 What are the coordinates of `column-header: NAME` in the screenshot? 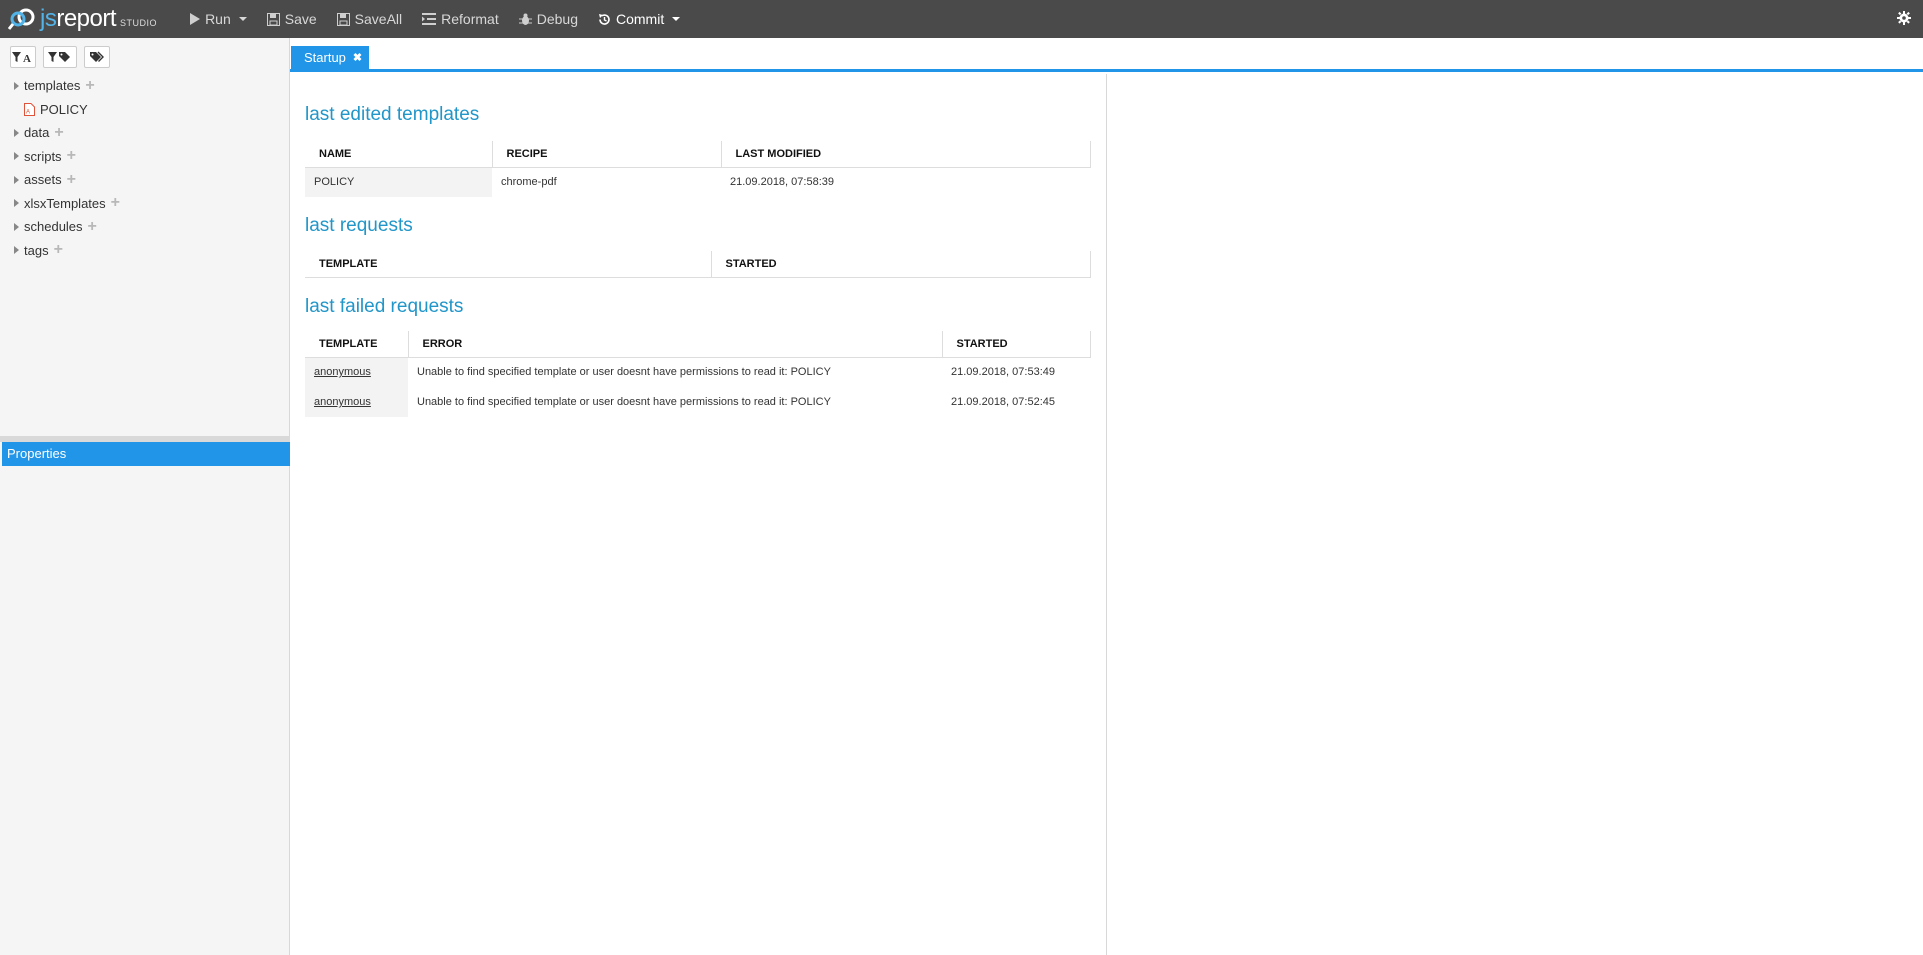 It's located at (399, 154).